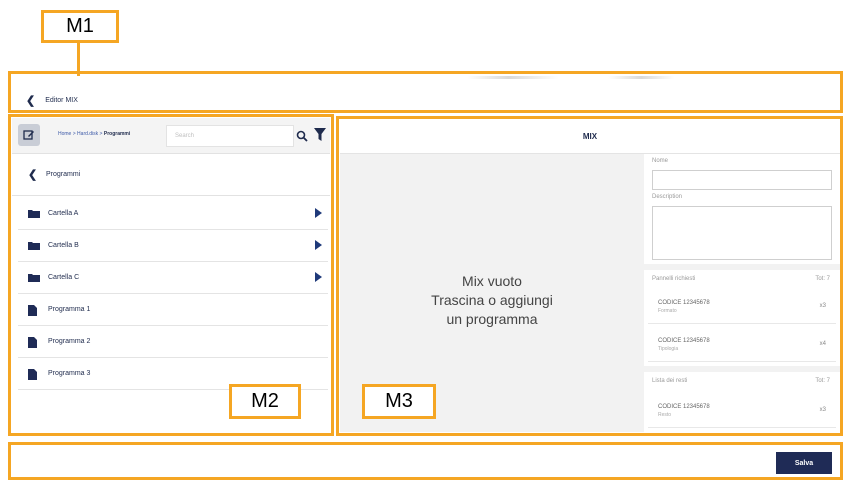 This screenshot has height=480, width=843. Describe the element at coordinates (742, 307) in the screenshot. I see `required-panel-card: CODICE 12345678 Formato x3` at that location.